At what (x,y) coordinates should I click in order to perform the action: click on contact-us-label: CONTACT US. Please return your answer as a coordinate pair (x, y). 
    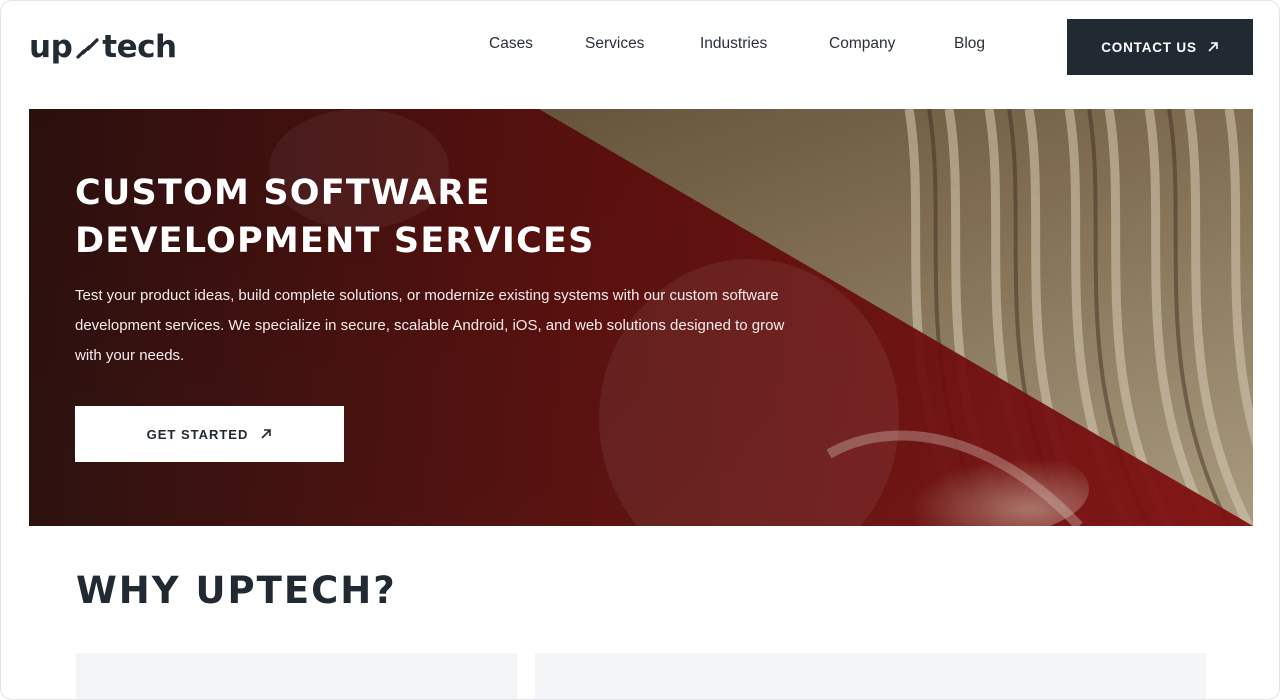
    Looking at the image, I should click on (1149, 47).